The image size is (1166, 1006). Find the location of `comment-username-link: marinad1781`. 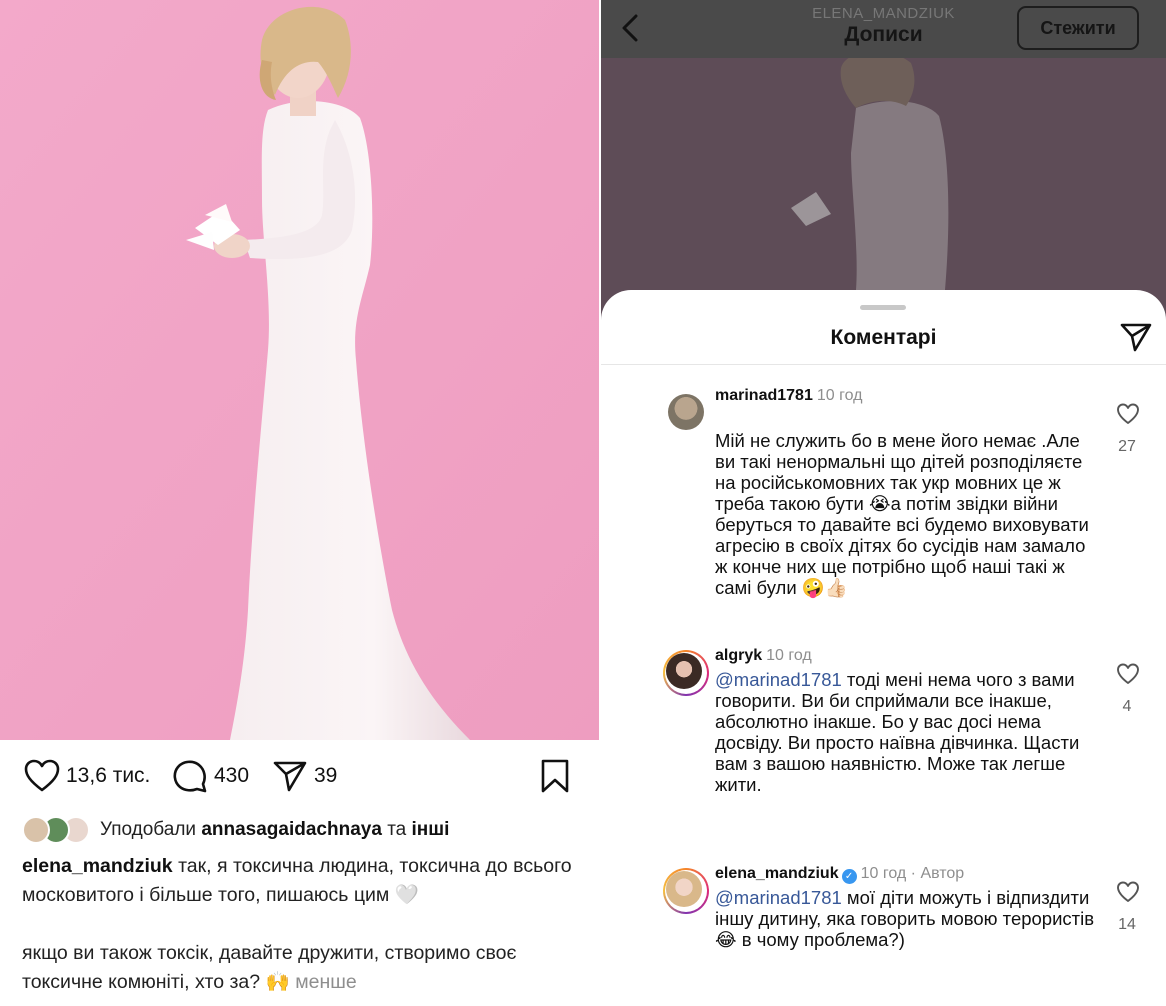

comment-username-link: marinad1781 is located at coordinates (764, 395).